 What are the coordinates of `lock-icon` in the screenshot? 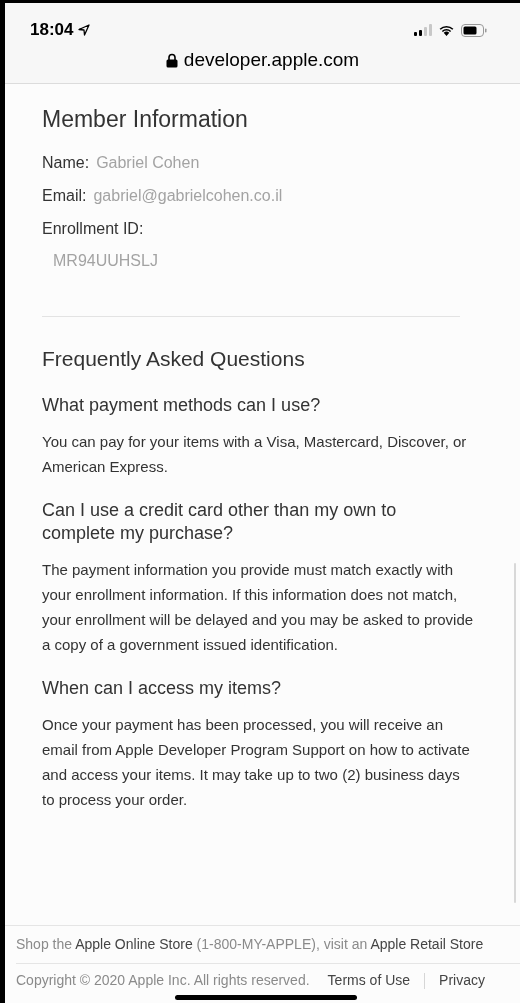 It's located at (171, 60).